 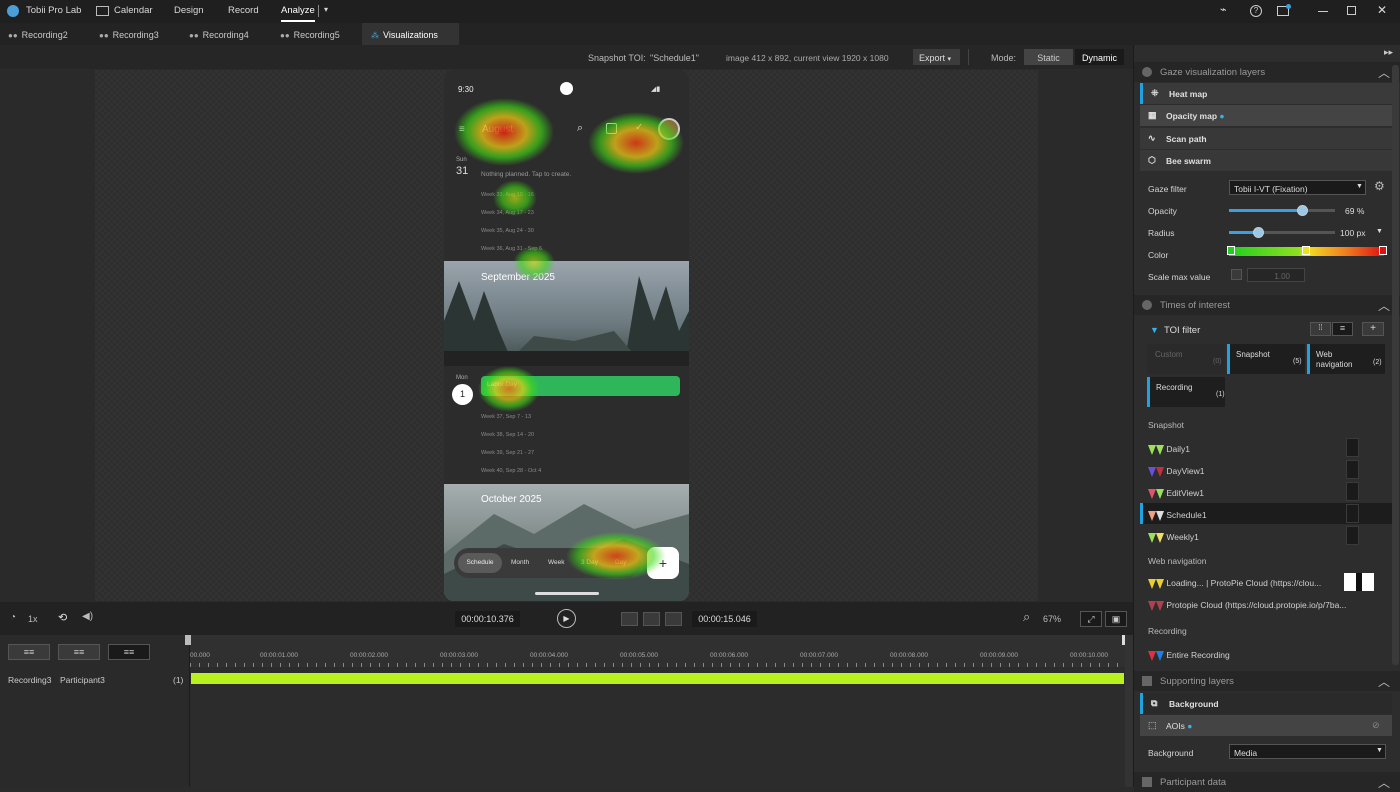 What do you see at coordinates (1256, 11) in the screenshot?
I see `help-icon: ?` at bounding box center [1256, 11].